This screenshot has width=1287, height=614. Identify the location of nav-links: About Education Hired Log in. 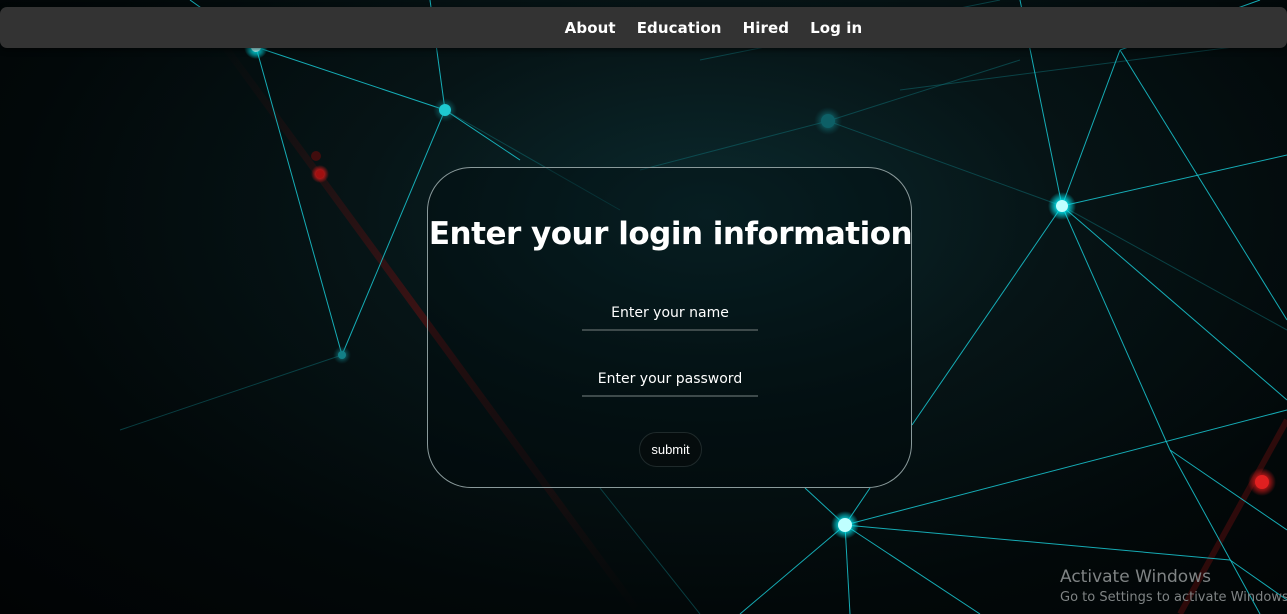
(714, 28).